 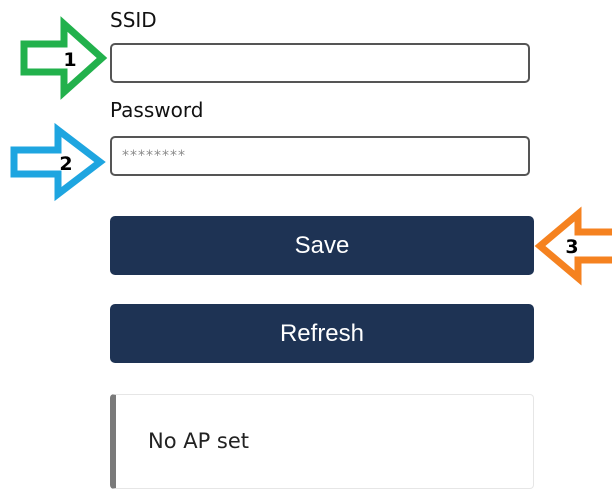 What do you see at coordinates (157, 110) in the screenshot?
I see `password-label: Password` at bounding box center [157, 110].